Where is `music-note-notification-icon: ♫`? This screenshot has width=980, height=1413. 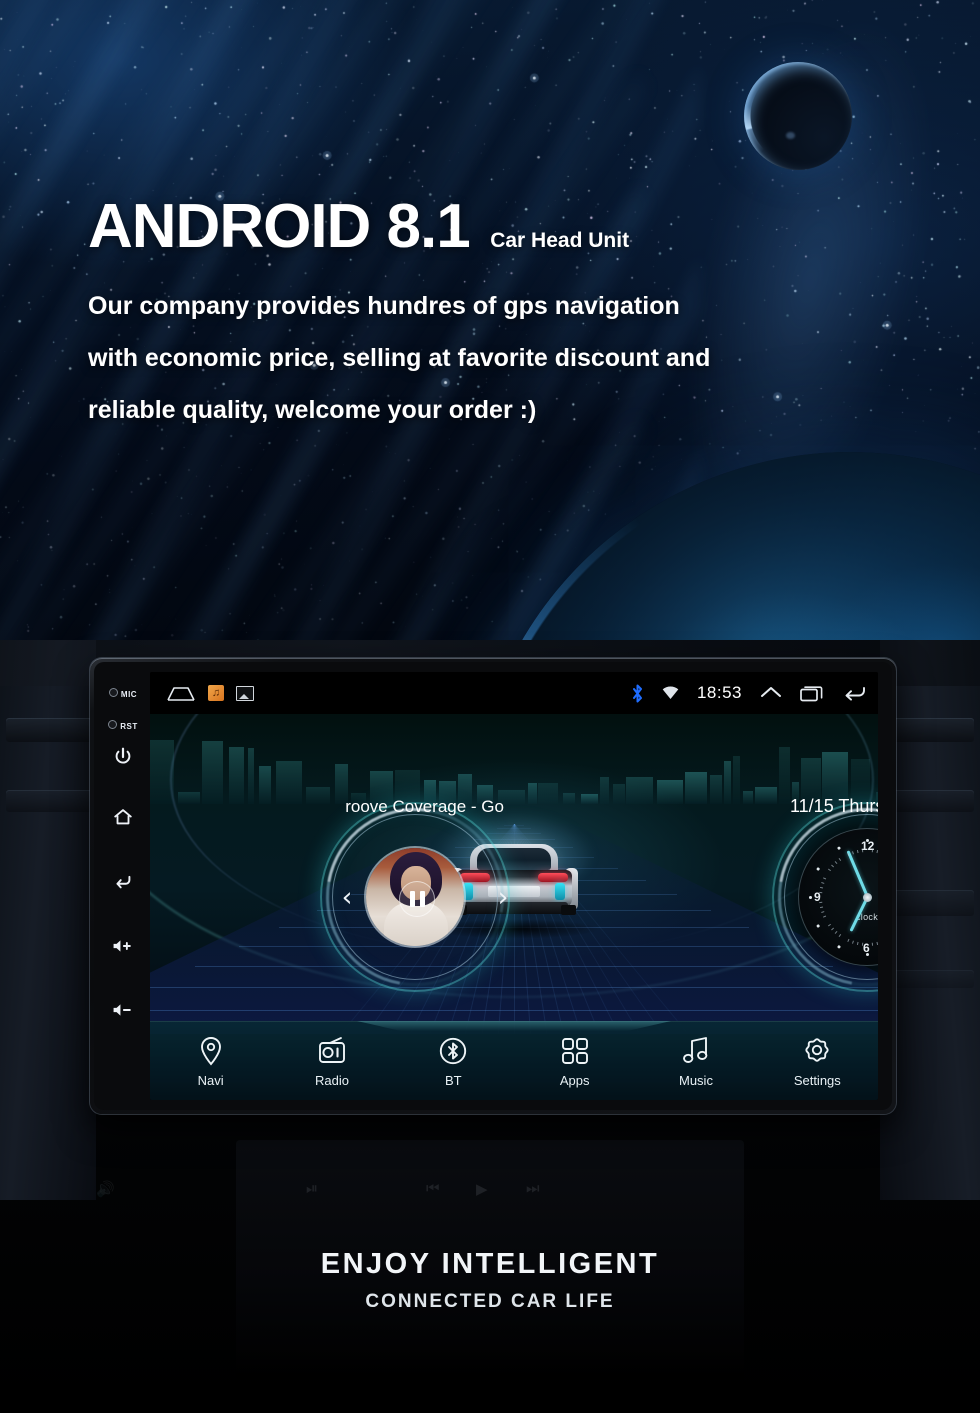
music-note-notification-icon: ♫ is located at coordinates (216, 693).